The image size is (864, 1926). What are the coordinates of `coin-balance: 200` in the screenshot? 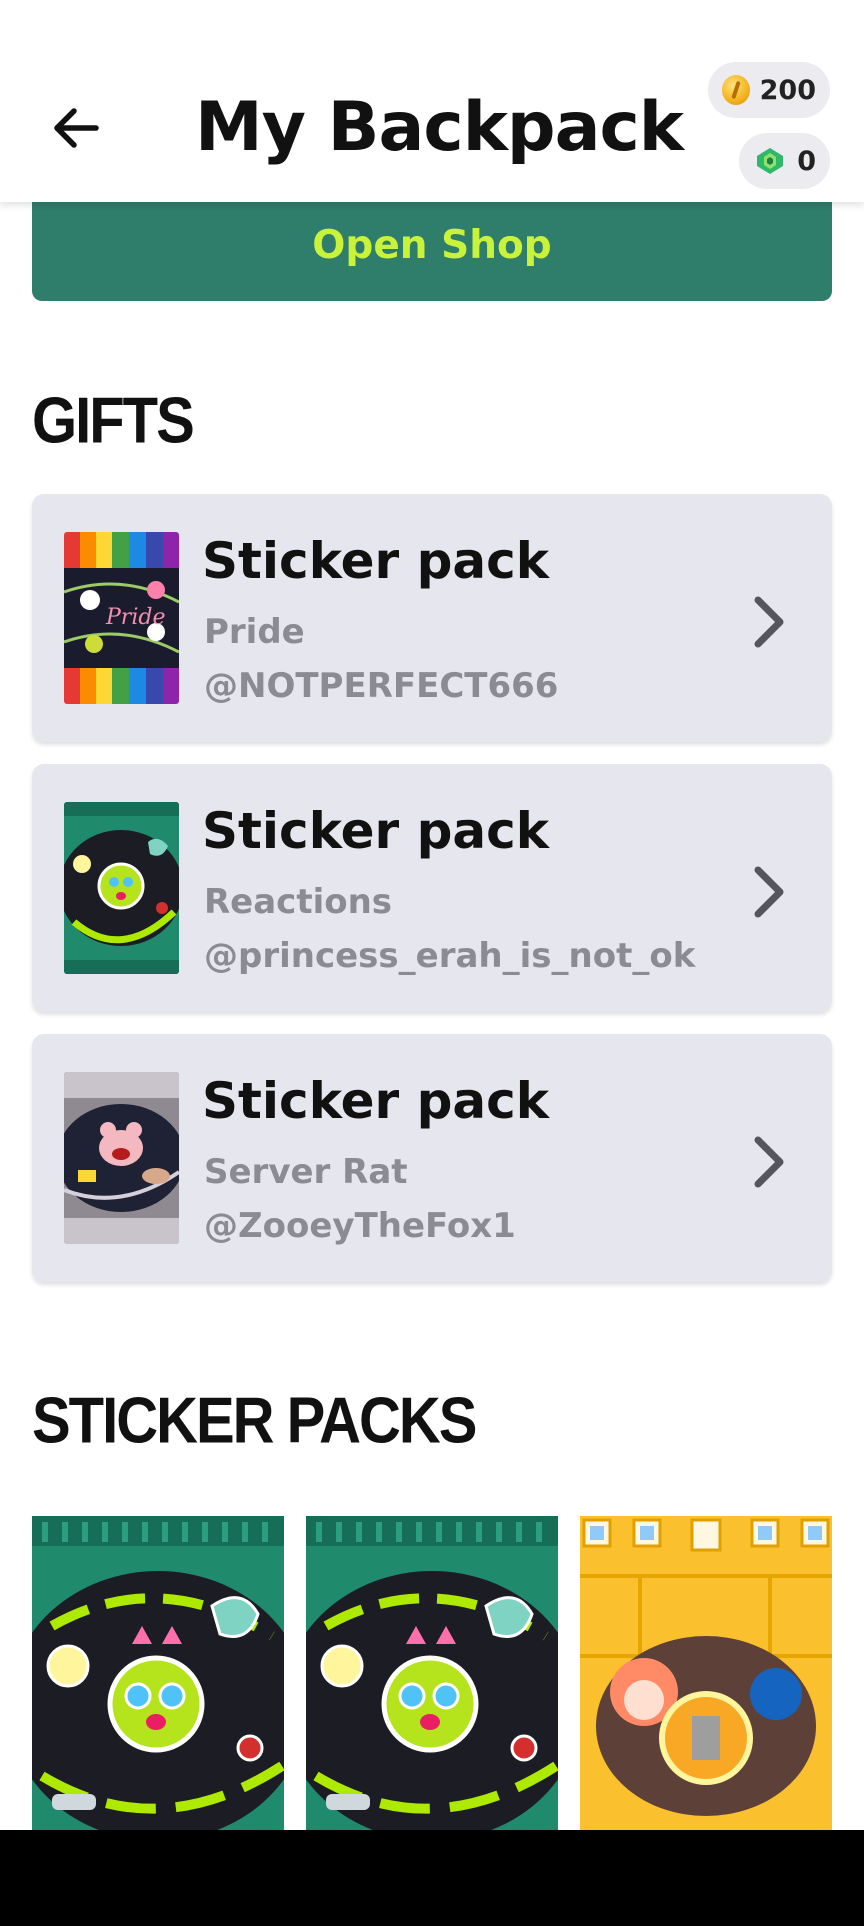 It's located at (768, 90).